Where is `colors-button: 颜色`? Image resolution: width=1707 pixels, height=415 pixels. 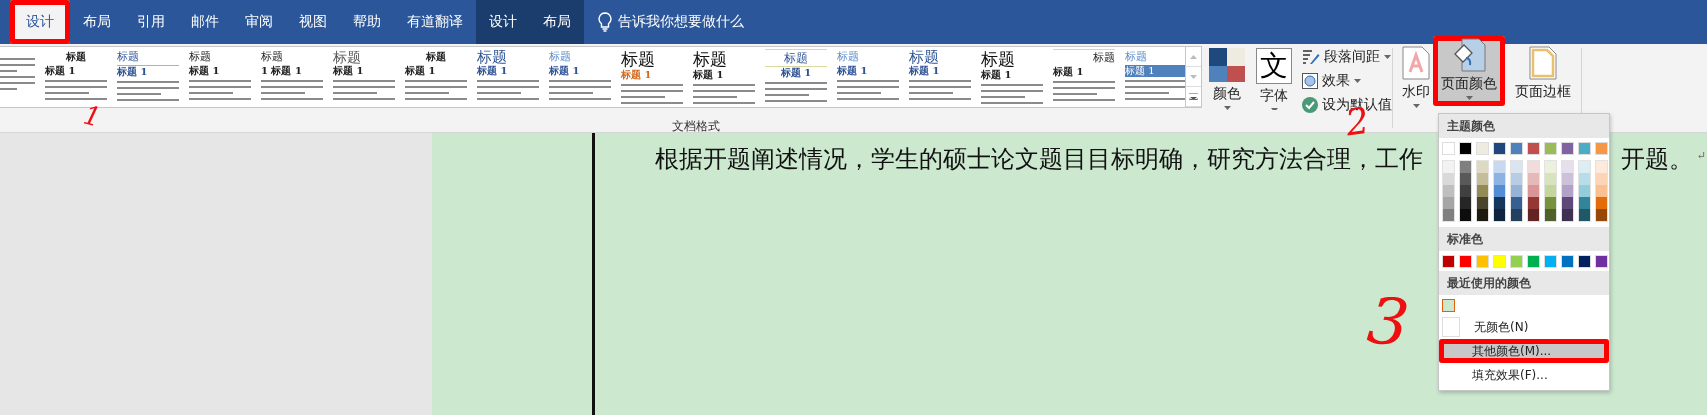 colors-button: 颜色 is located at coordinates (1227, 78).